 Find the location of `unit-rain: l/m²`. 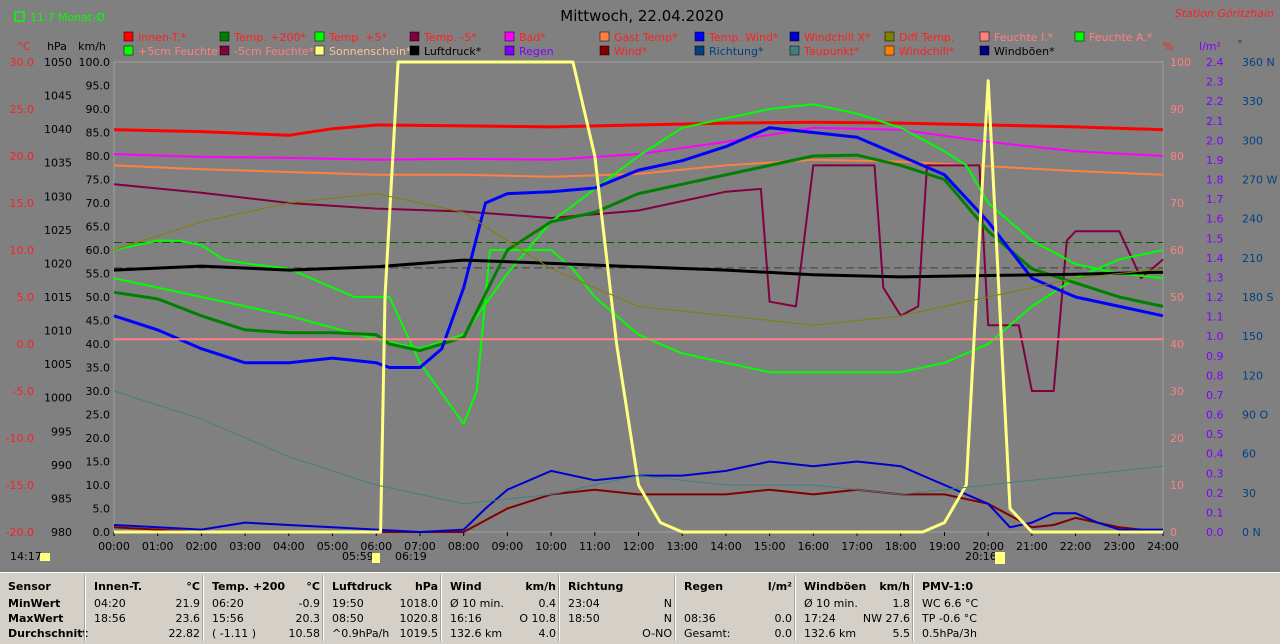

unit-rain: l/m² is located at coordinates (1210, 46).